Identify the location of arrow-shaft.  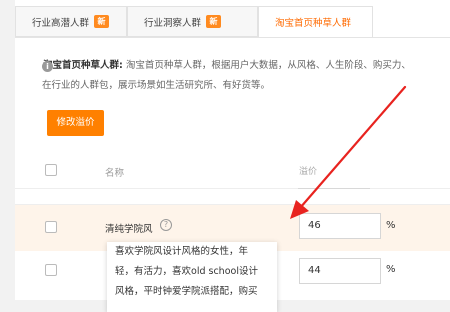
(352, 147).